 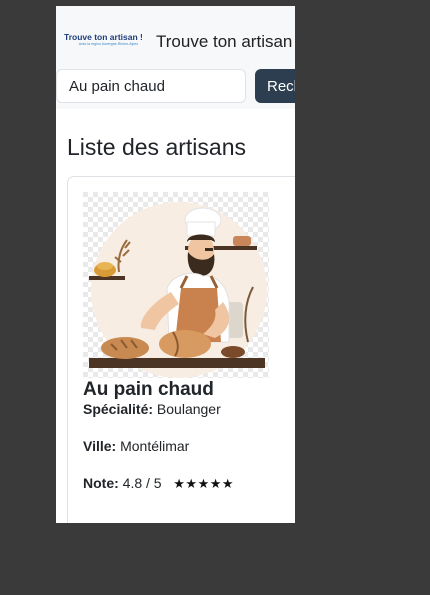 What do you see at coordinates (108, 44) in the screenshot?
I see `logo-subtext: Avec la région Auvergne-Rhône-Alpes` at bounding box center [108, 44].